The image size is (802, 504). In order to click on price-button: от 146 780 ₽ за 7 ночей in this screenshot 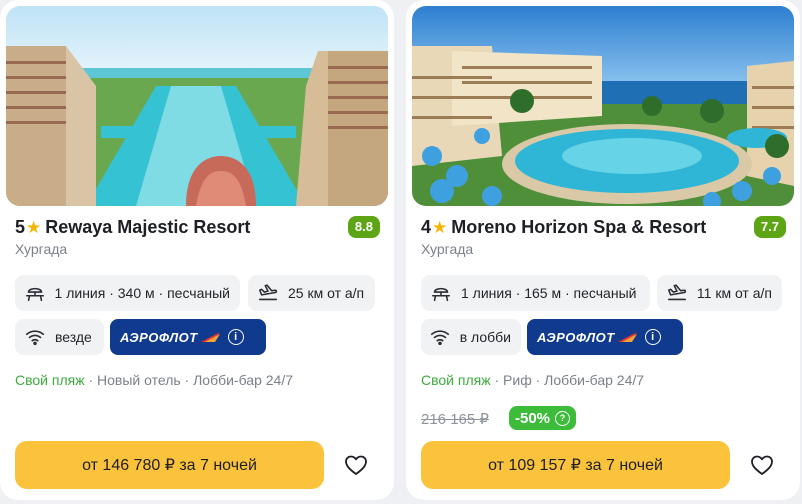, I will do `click(169, 465)`.